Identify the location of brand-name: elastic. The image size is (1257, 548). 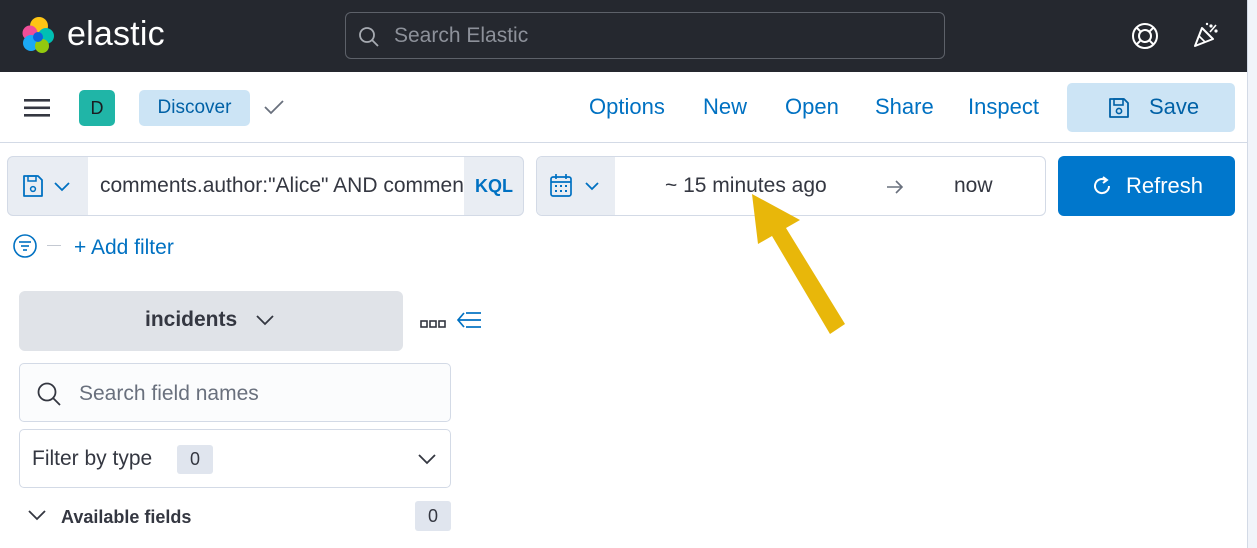
(116, 34).